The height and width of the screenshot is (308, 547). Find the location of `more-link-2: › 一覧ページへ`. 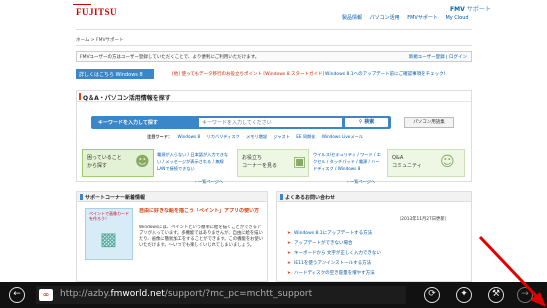

more-link-2: › 一覧ページへ is located at coordinates (361, 182).